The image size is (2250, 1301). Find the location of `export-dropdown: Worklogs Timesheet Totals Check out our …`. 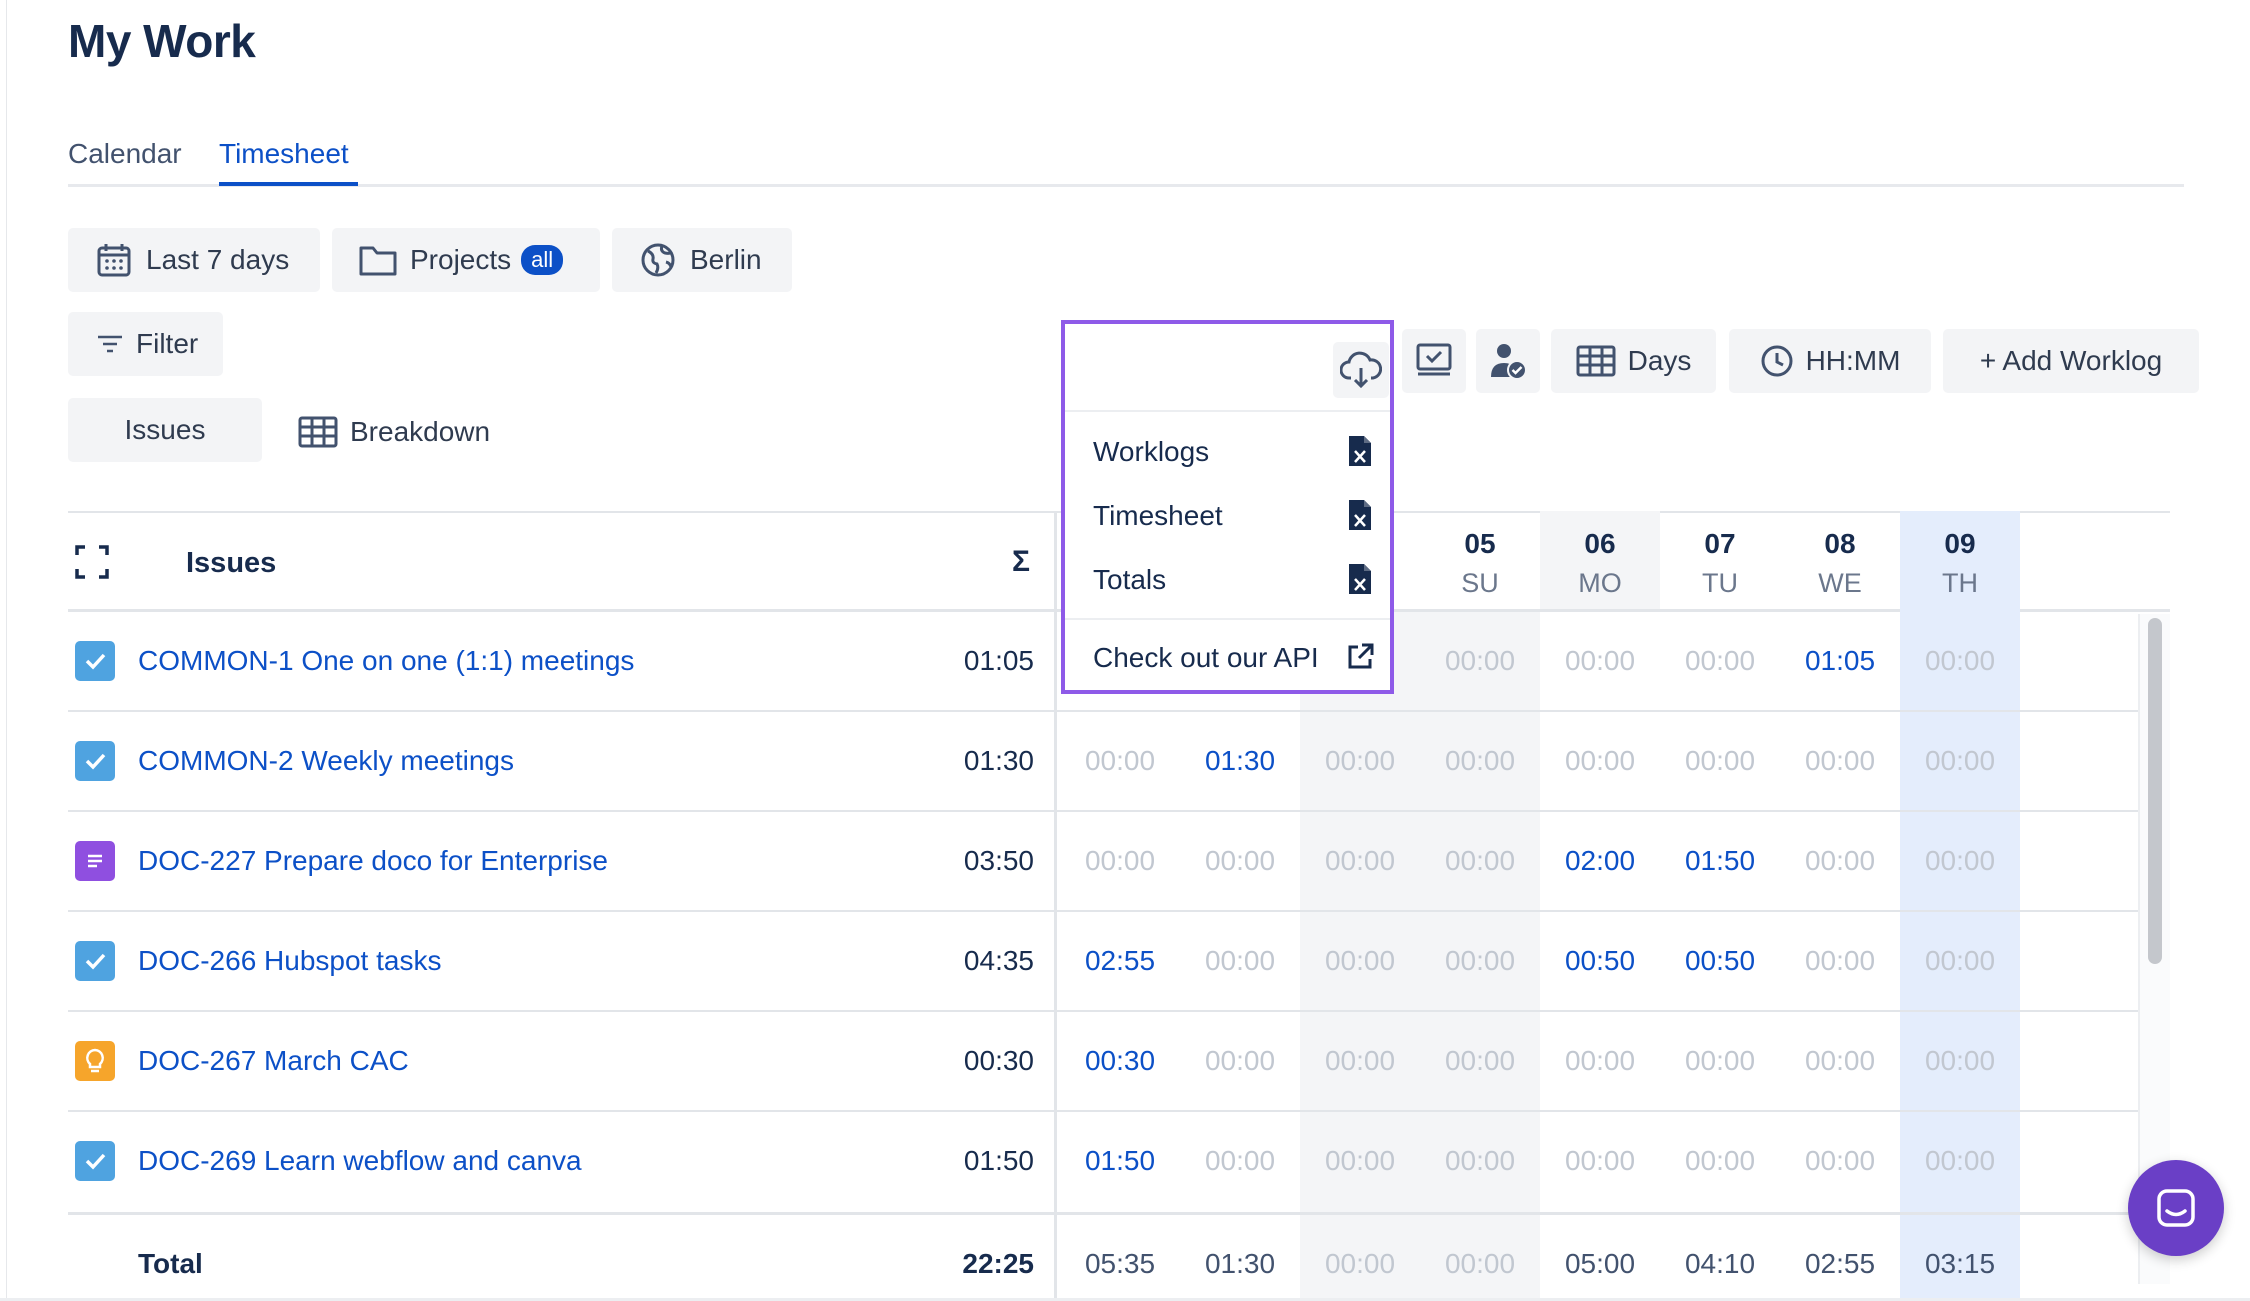

export-dropdown: Worklogs Timesheet Totals Check out our … is located at coordinates (1227, 507).